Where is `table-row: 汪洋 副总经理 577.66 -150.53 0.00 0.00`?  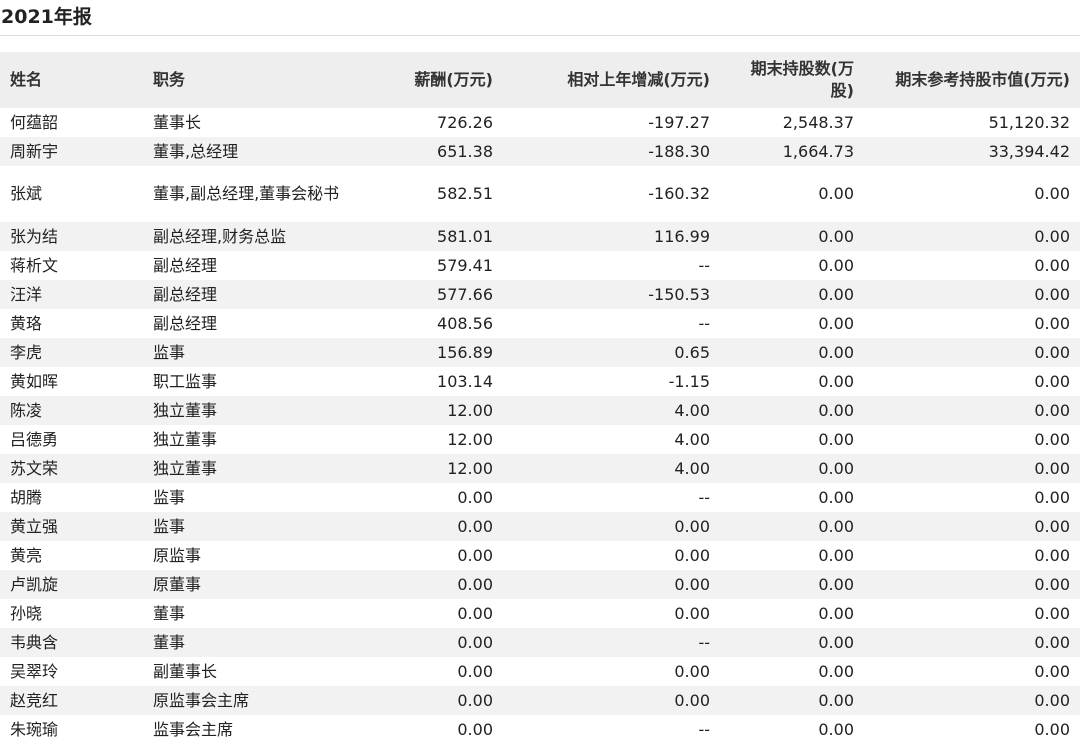
table-row: 汪洋 副总经理 577.66 -150.53 0.00 0.00 is located at coordinates (540, 294).